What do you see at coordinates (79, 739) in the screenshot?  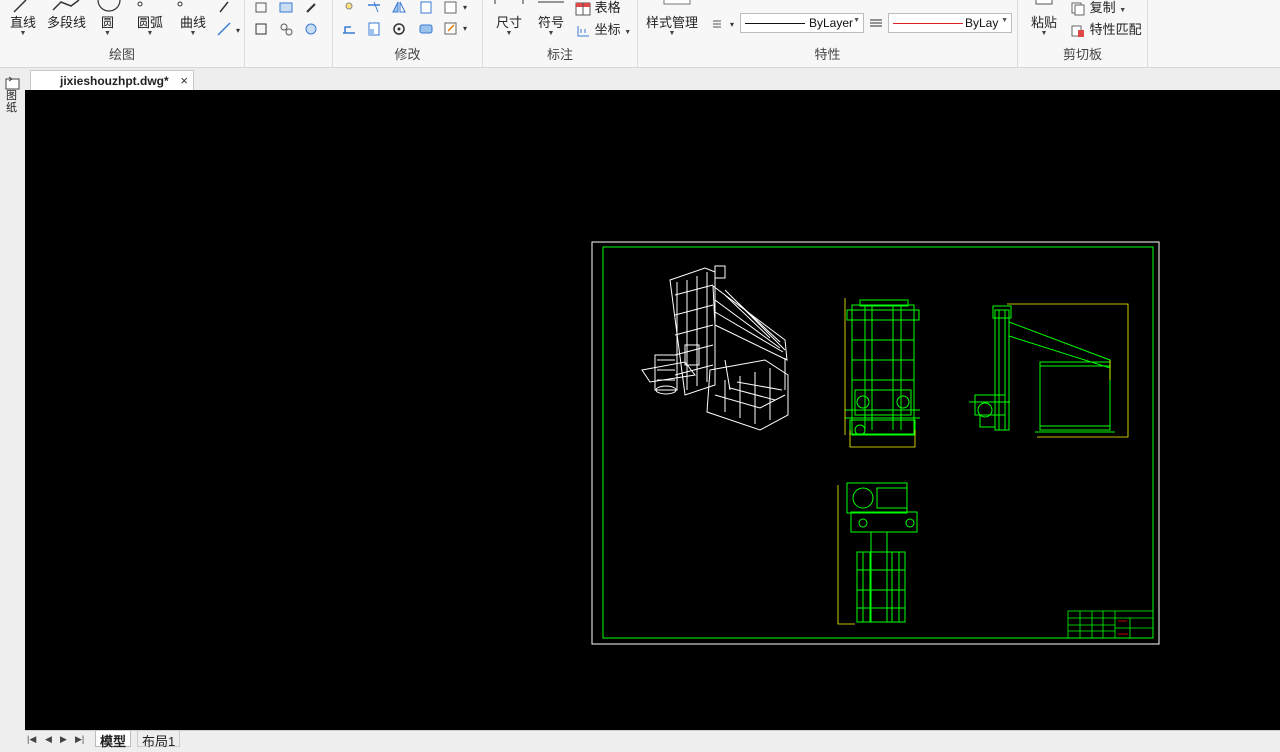 I see `last-layout-icon: ▶|` at bounding box center [79, 739].